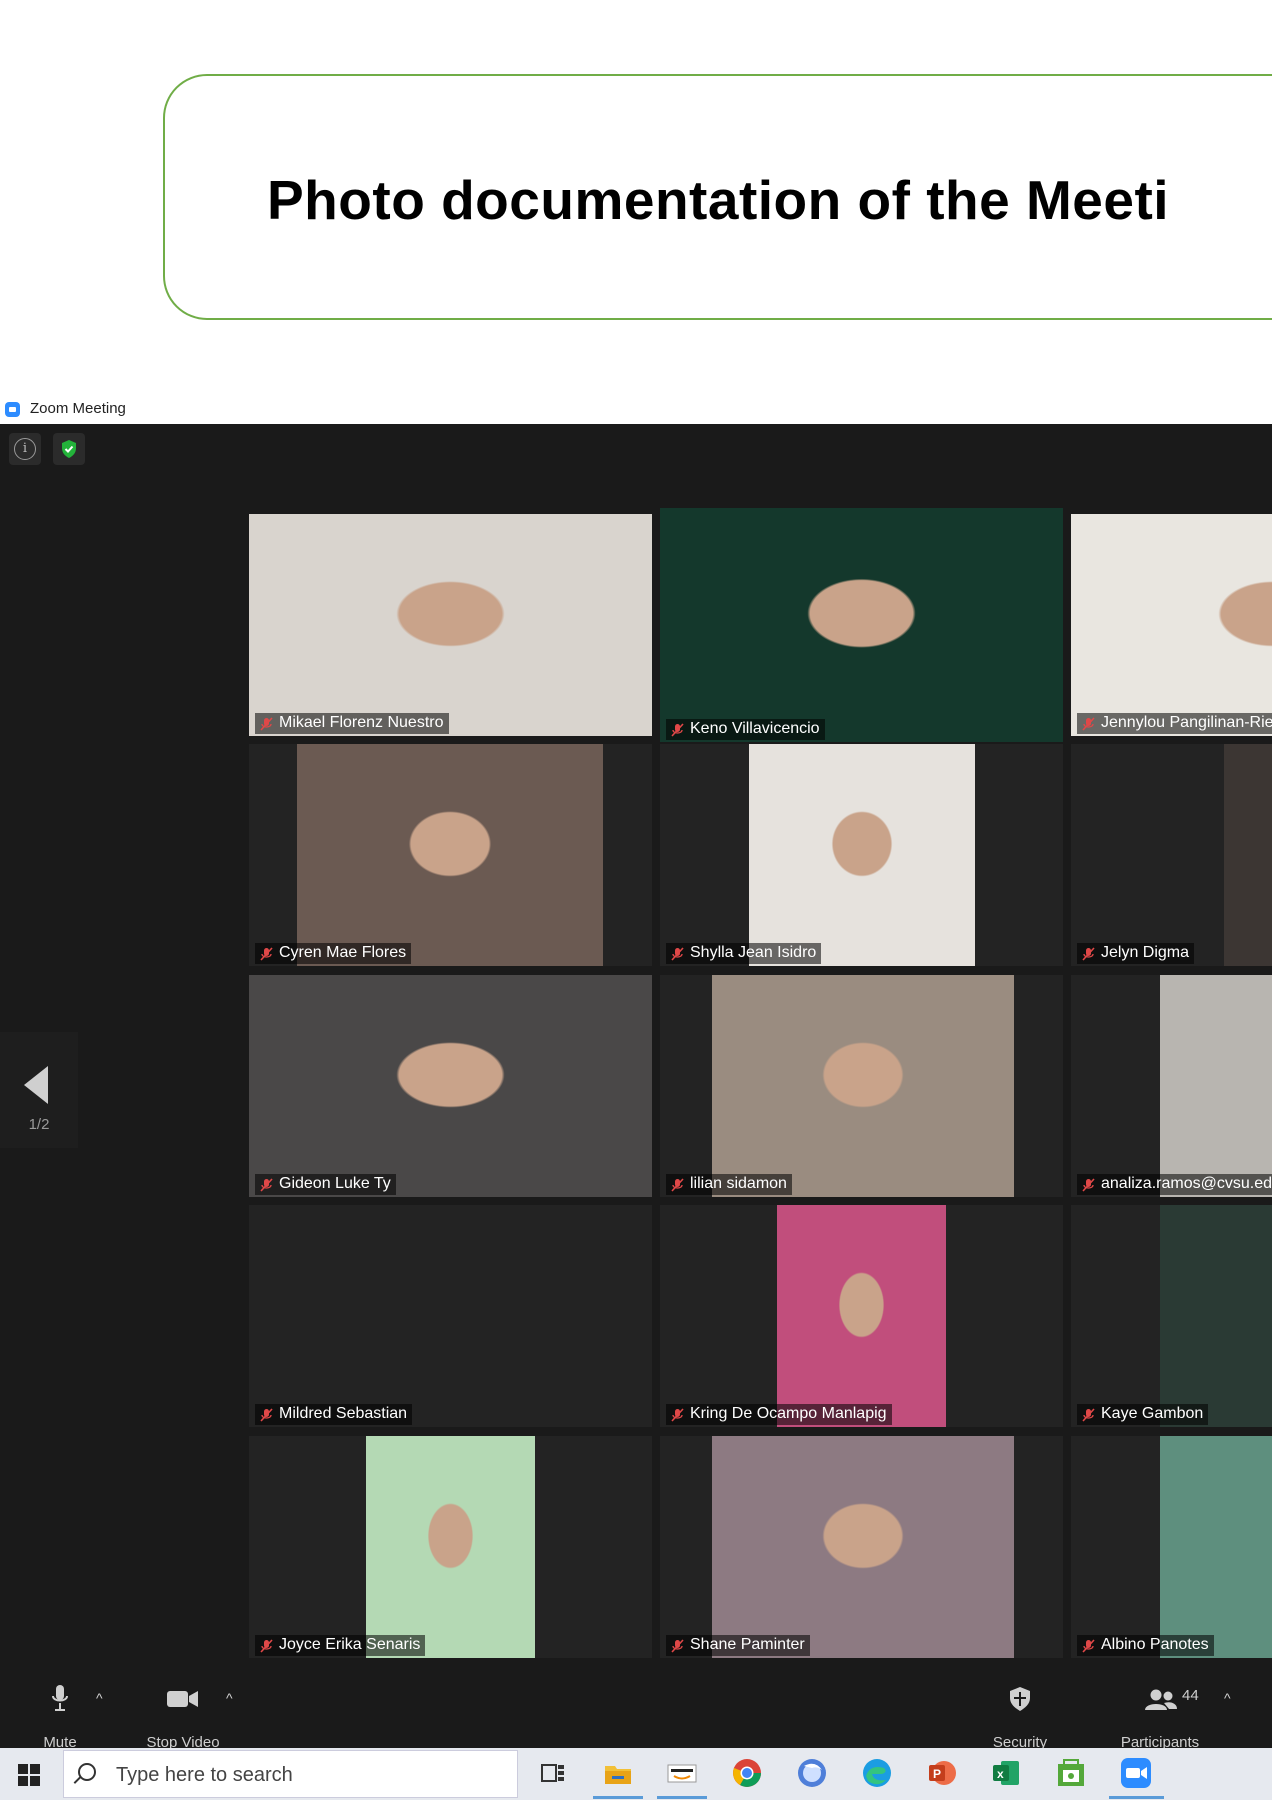 This screenshot has width=1272, height=1800. What do you see at coordinates (450, 625) in the screenshot?
I see `participant-video-tile: Mikael Florenz Nuestro` at bounding box center [450, 625].